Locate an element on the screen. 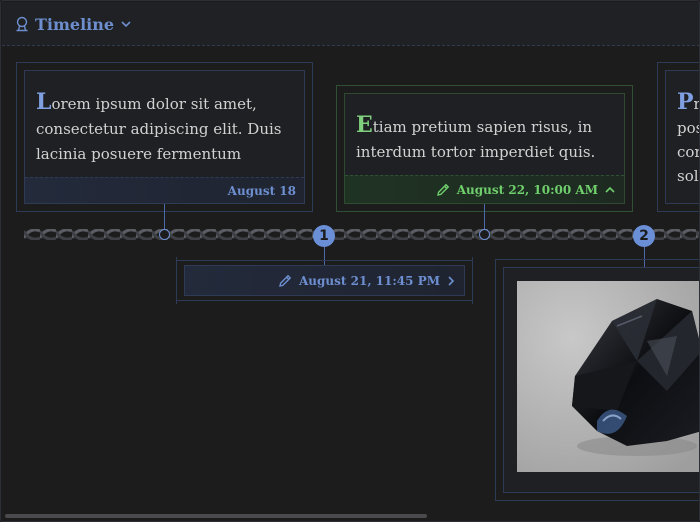 The width and height of the screenshot is (700, 522). timeline-card-3: Pre pos cor soll is located at coordinates (678, 137).